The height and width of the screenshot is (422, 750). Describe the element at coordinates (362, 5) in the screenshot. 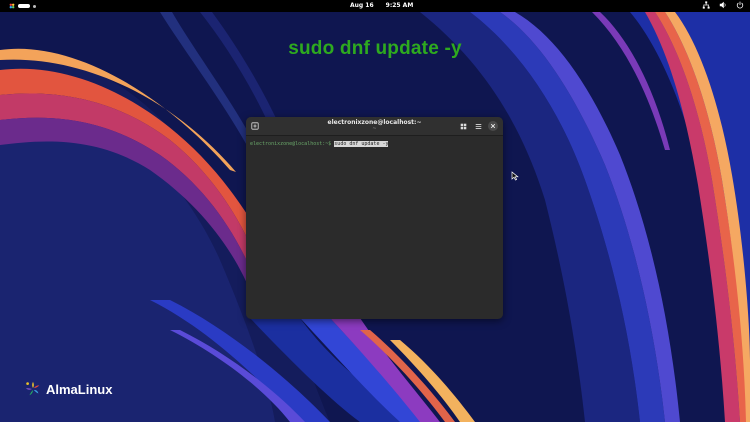

I see `clock-date: Aug 16` at that location.